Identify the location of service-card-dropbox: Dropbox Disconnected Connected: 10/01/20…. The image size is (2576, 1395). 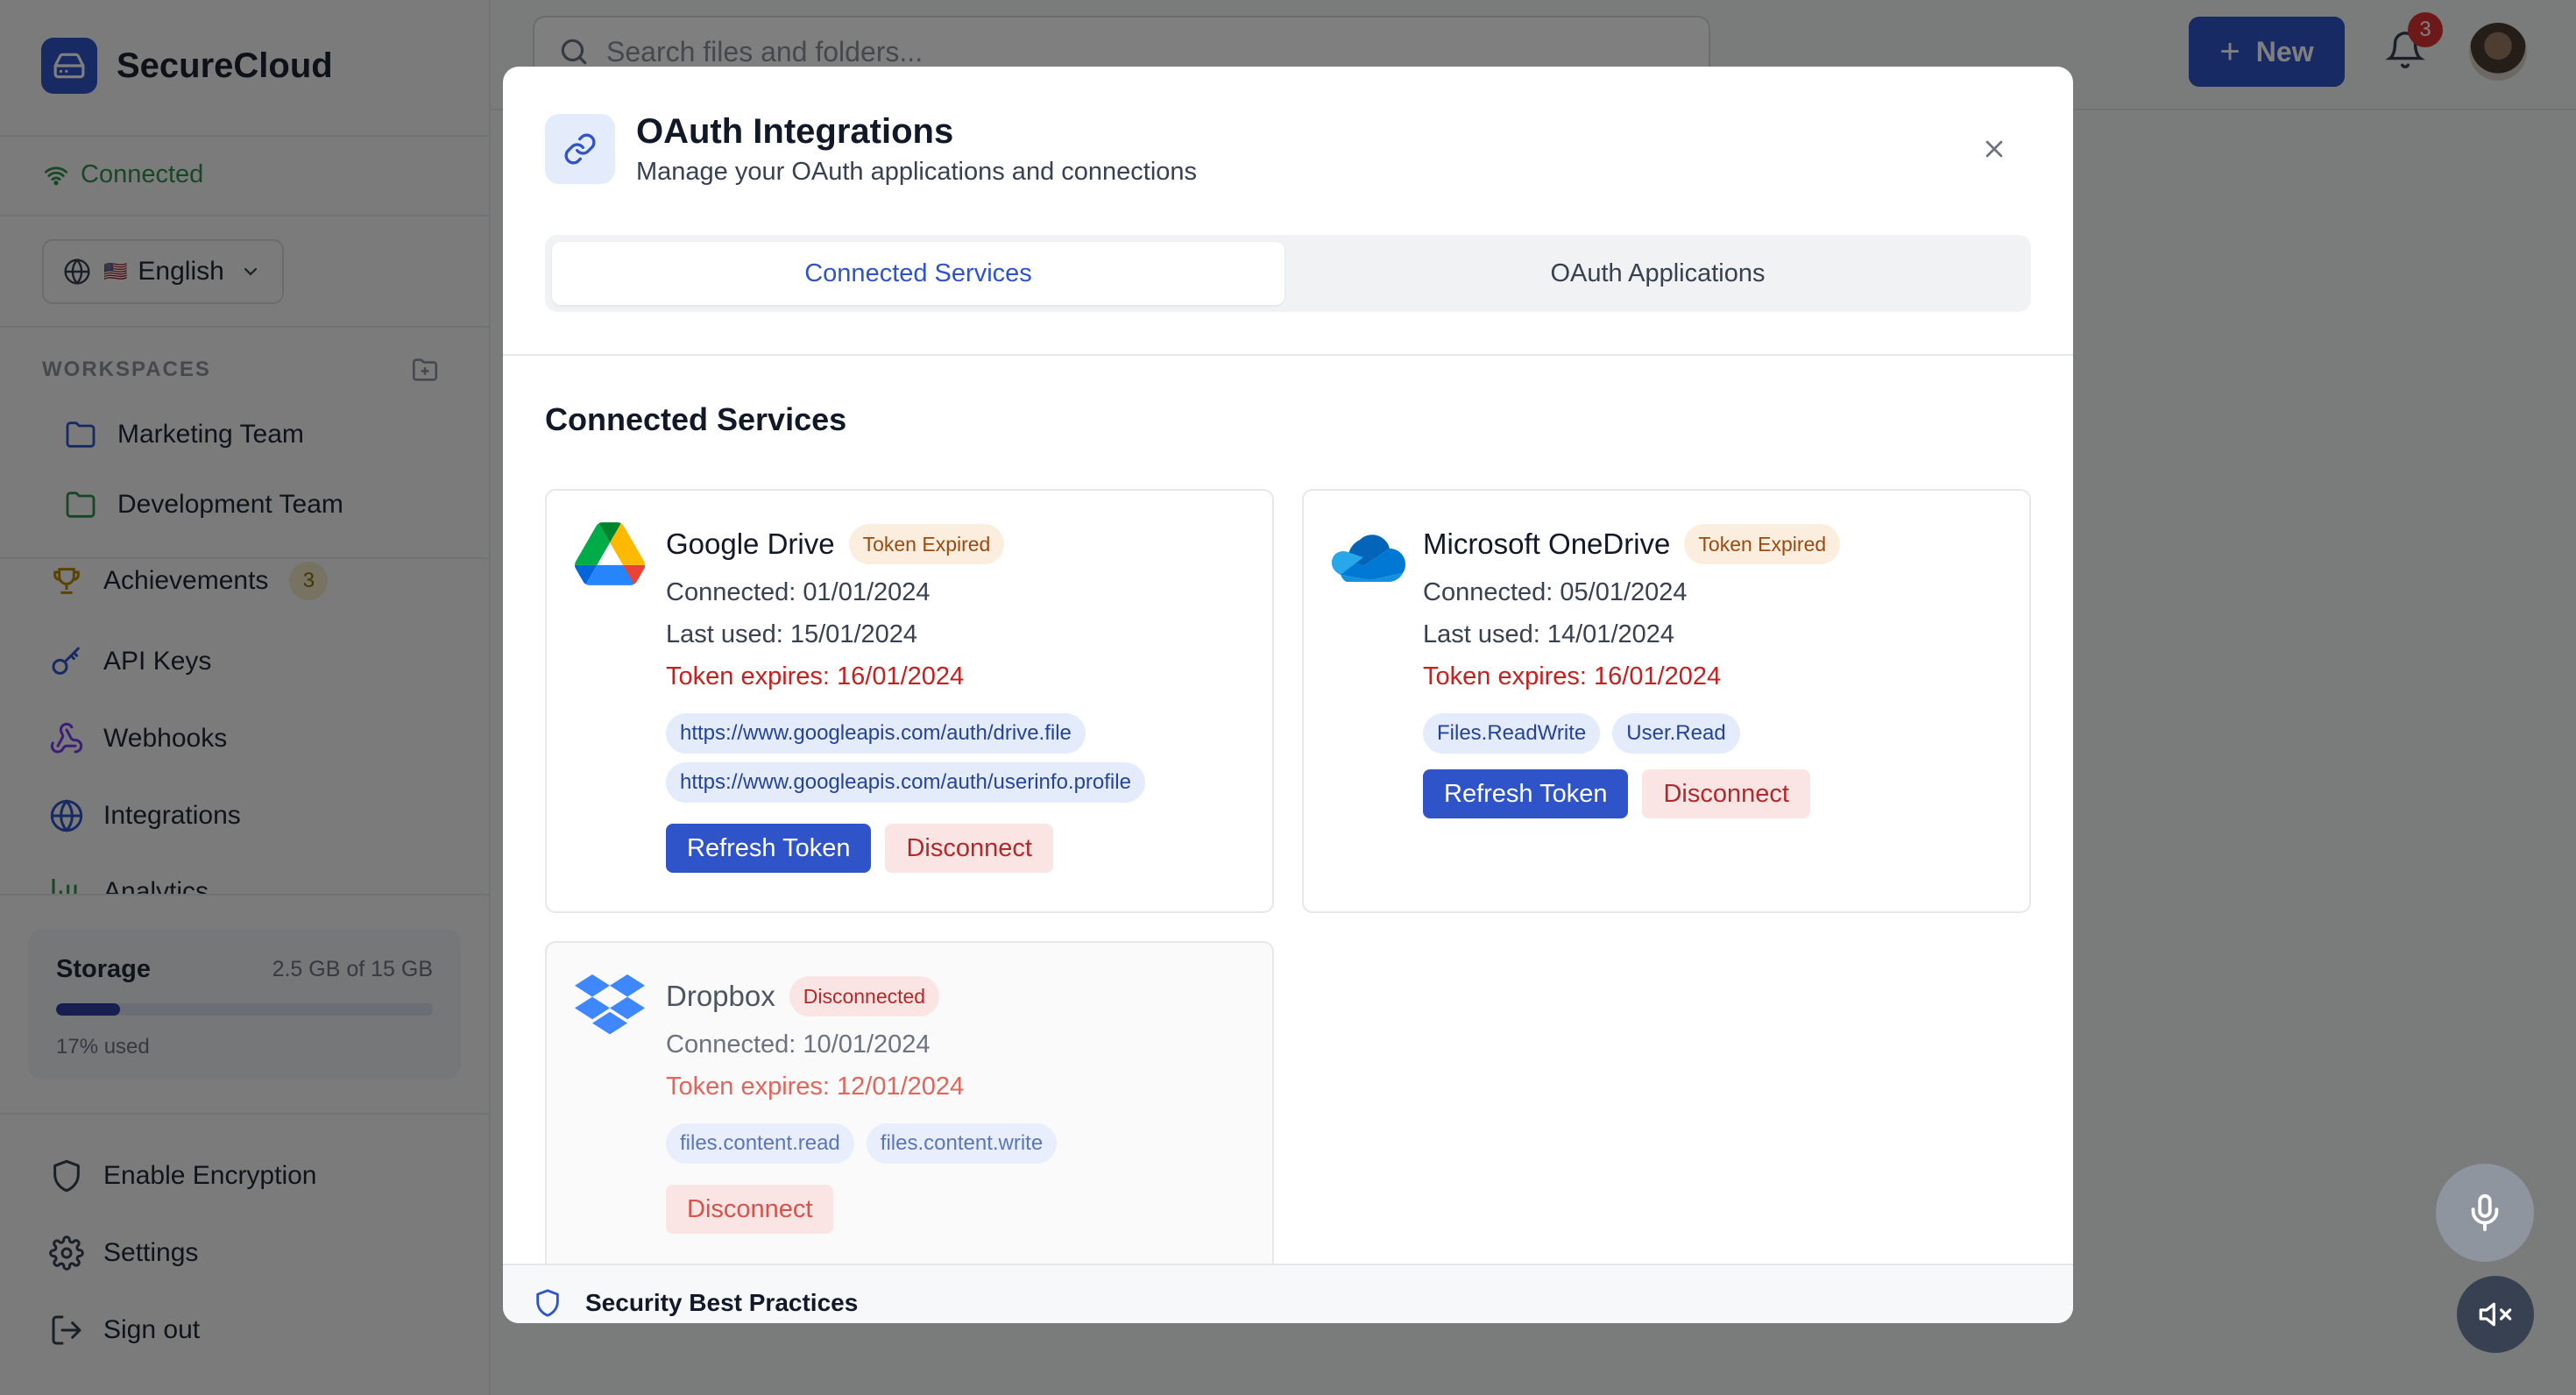
(909, 1125).